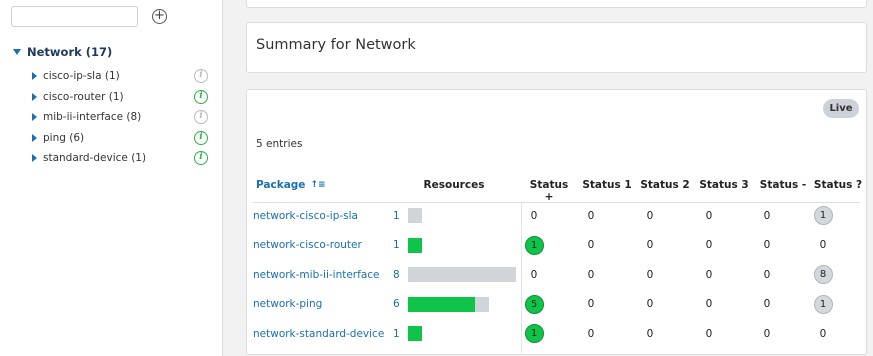 The width and height of the screenshot is (873, 356). Describe the element at coordinates (534, 304) in the screenshot. I see `status-count-badge: 5` at that location.